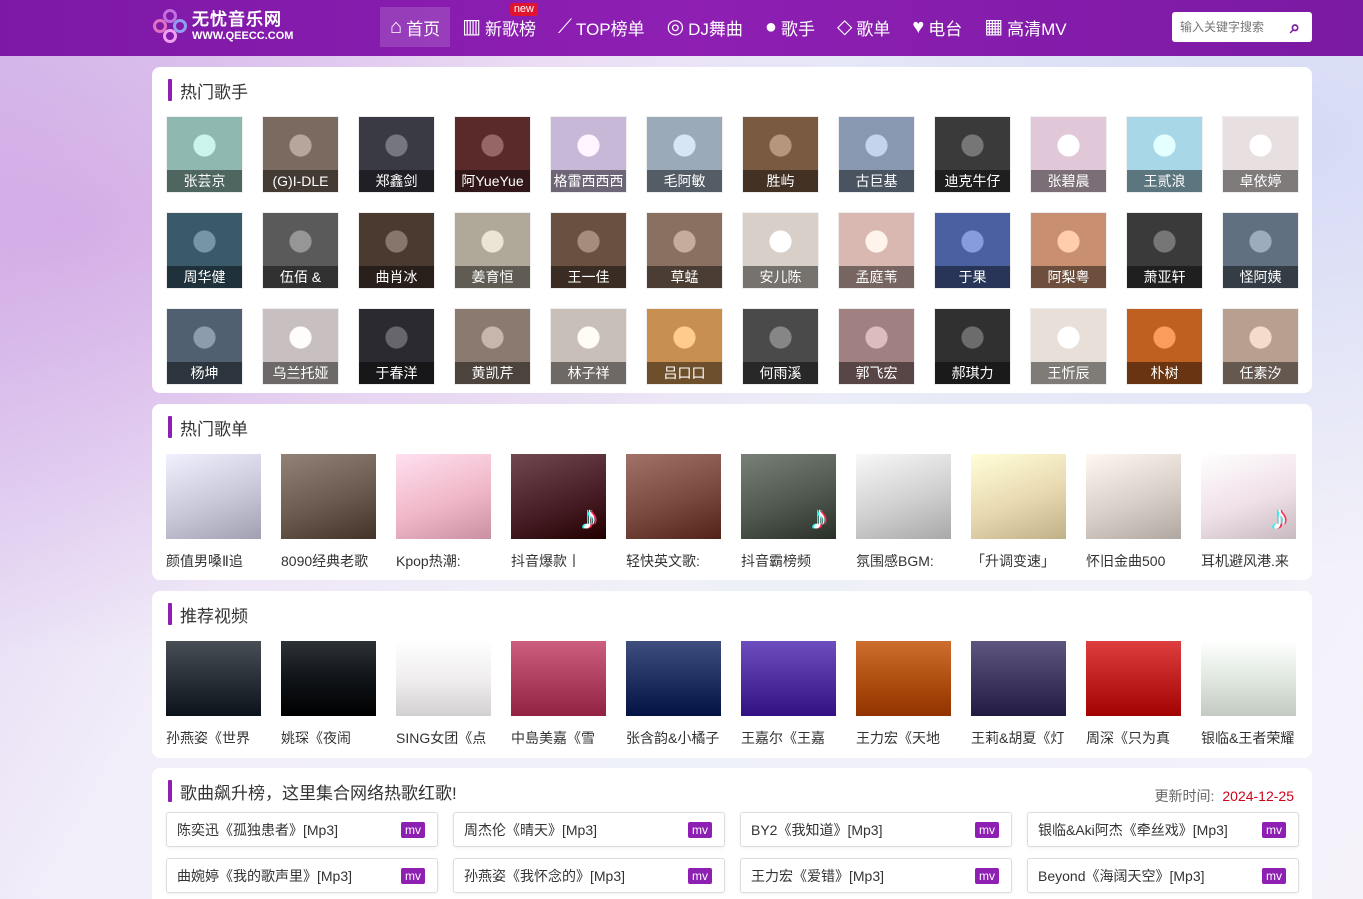 This screenshot has width=1363, height=899. What do you see at coordinates (204, 346) in the screenshot?
I see `singer-card: 杨坤` at bounding box center [204, 346].